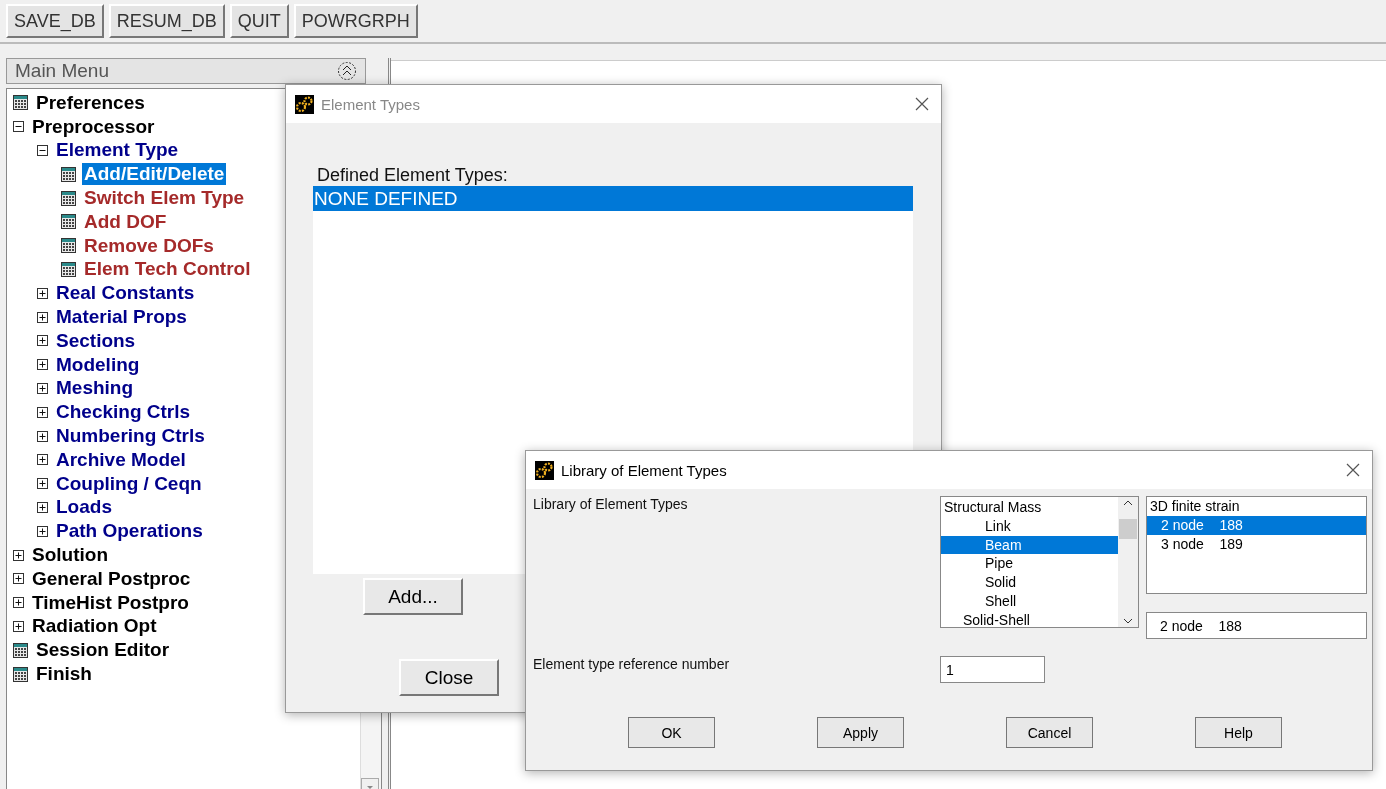 This screenshot has height=789, width=1386. Describe the element at coordinates (412, 175) in the screenshot. I see `list-label: Defined Element Types:` at that location.